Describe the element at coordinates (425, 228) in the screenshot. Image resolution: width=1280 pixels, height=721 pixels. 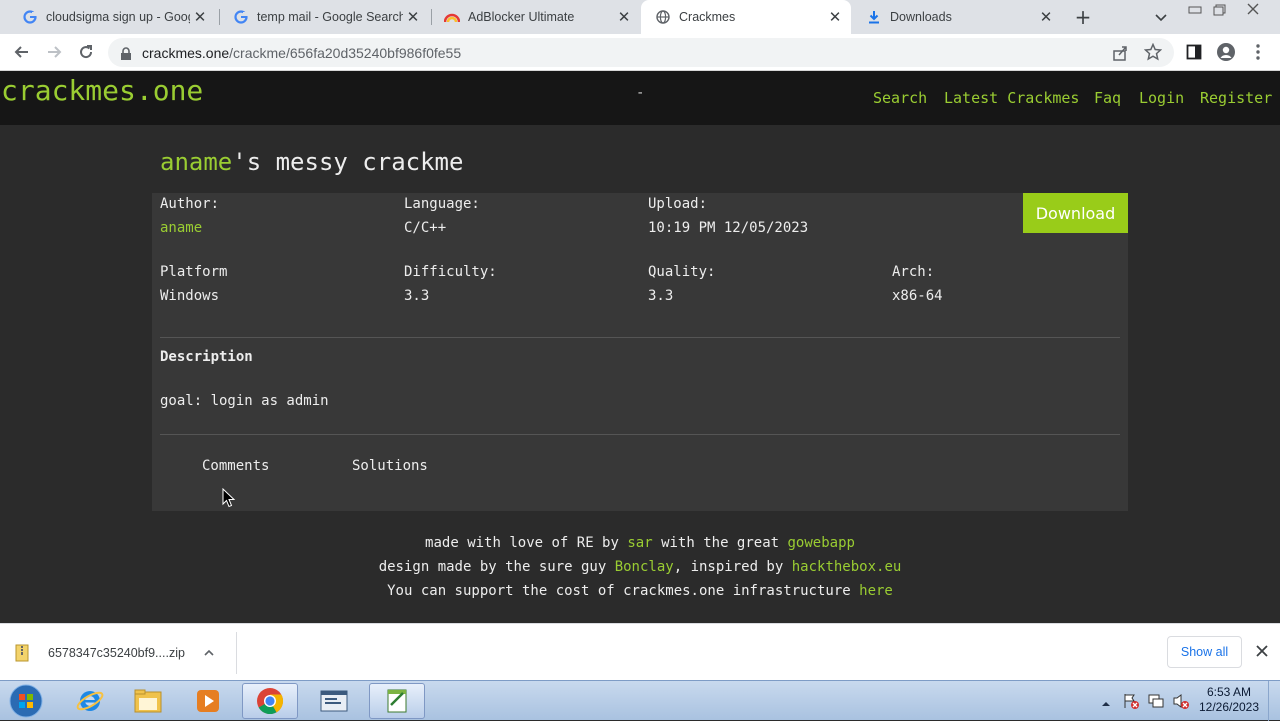
I see `language-value: C/C++` at that location.